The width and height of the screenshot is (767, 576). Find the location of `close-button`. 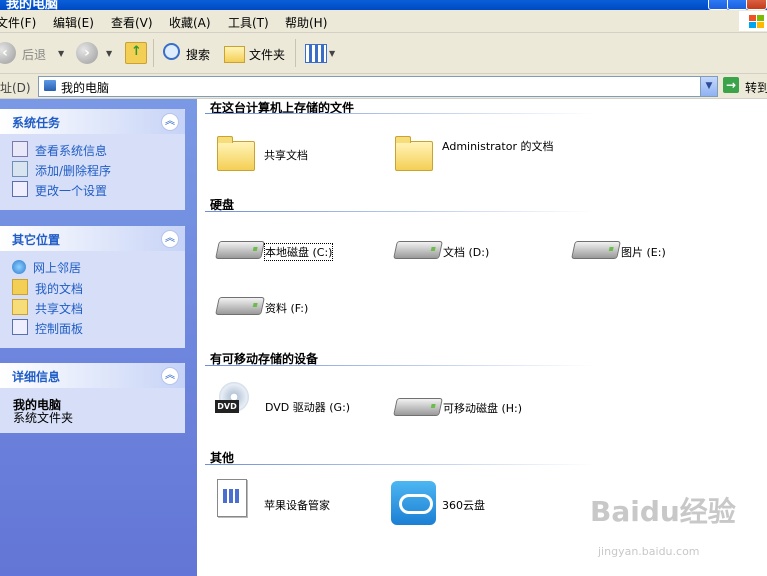

close-button is located at coordinates (756, 5).